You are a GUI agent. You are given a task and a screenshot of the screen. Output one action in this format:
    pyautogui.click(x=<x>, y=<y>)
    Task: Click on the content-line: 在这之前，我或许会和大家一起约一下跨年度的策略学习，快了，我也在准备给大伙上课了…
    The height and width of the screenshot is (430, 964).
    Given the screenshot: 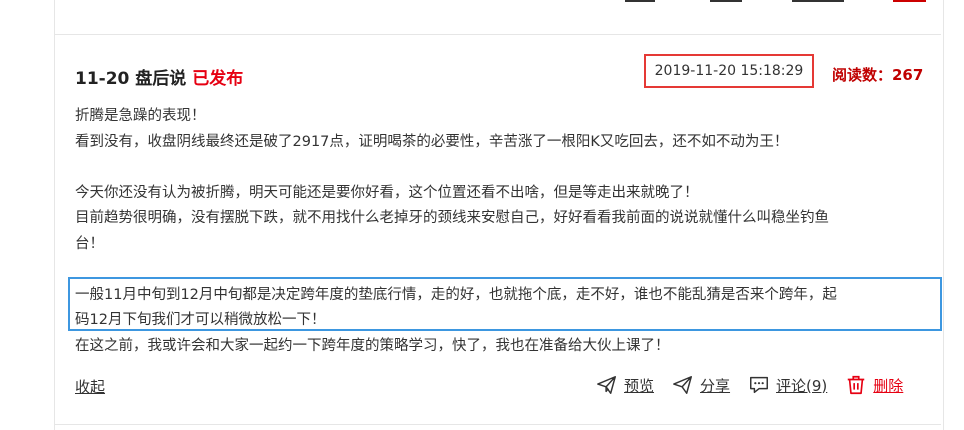 What is the action you would take?
    pyautogui.click(x=372, y=345)
    